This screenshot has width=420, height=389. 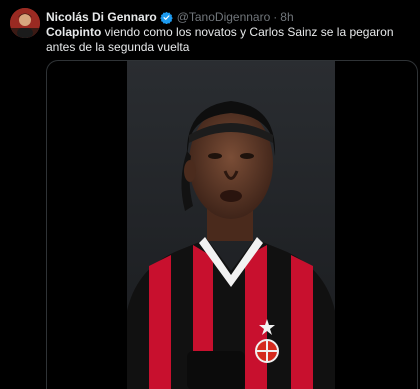 What do you see at coordinates (224, 17) in the screenshot?
I see `author-handle: @TanoDigennaro` at bounding box center [224, 17].